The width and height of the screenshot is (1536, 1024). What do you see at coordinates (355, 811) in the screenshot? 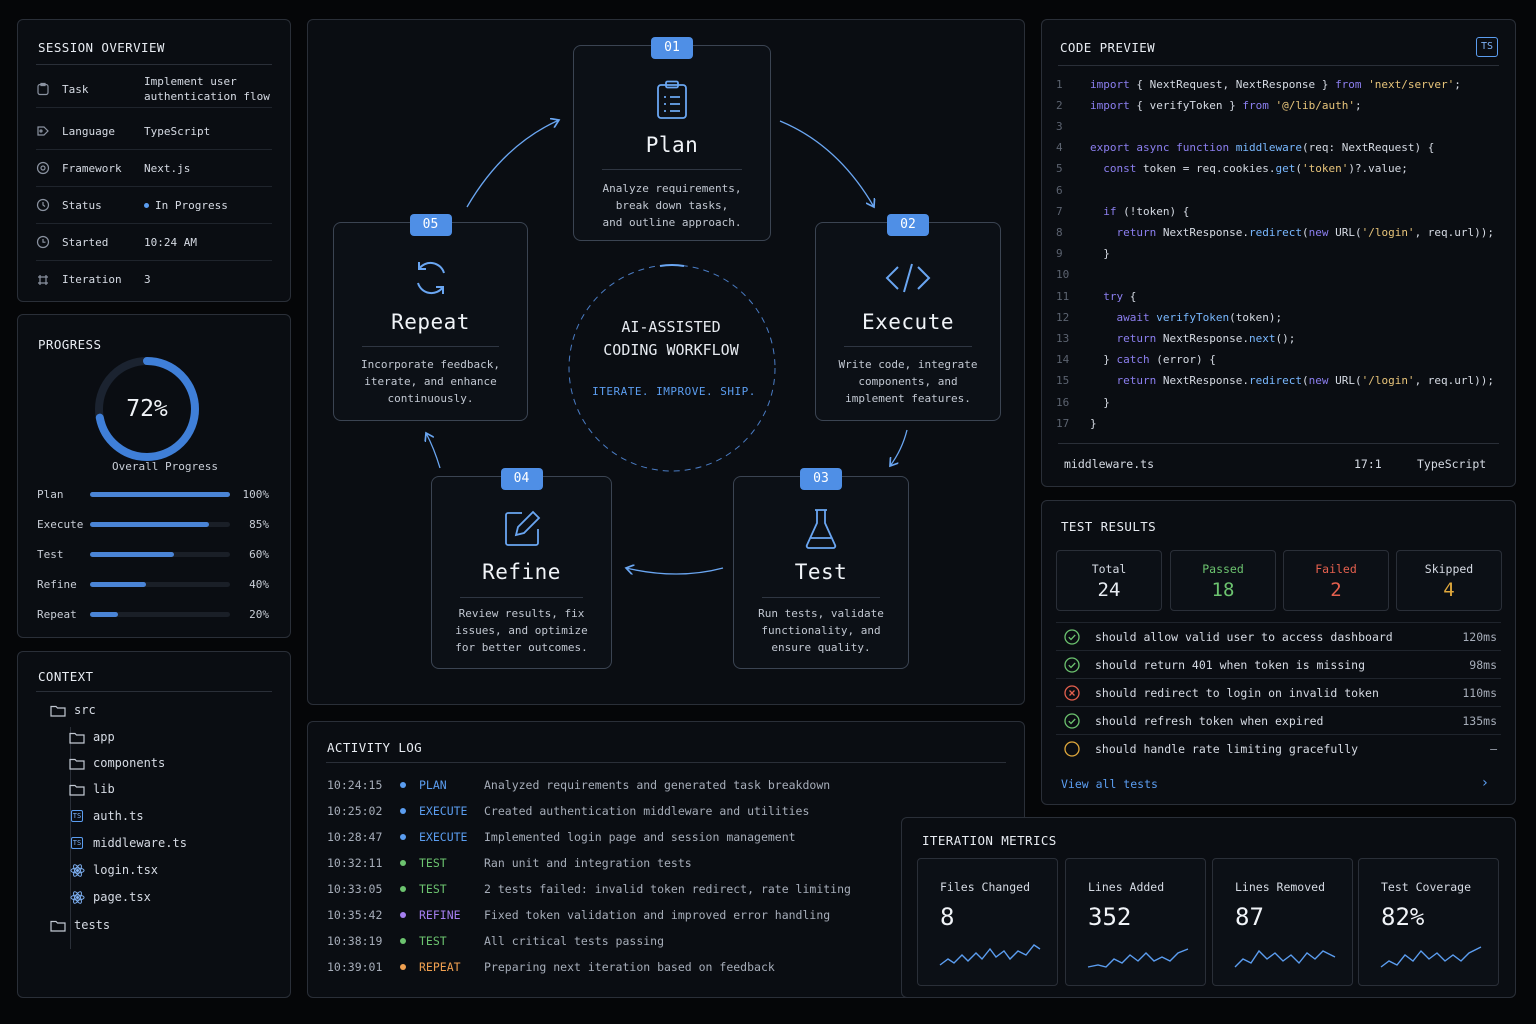
I see `log-time: 10:25:02` at bounding box center [355, 811].